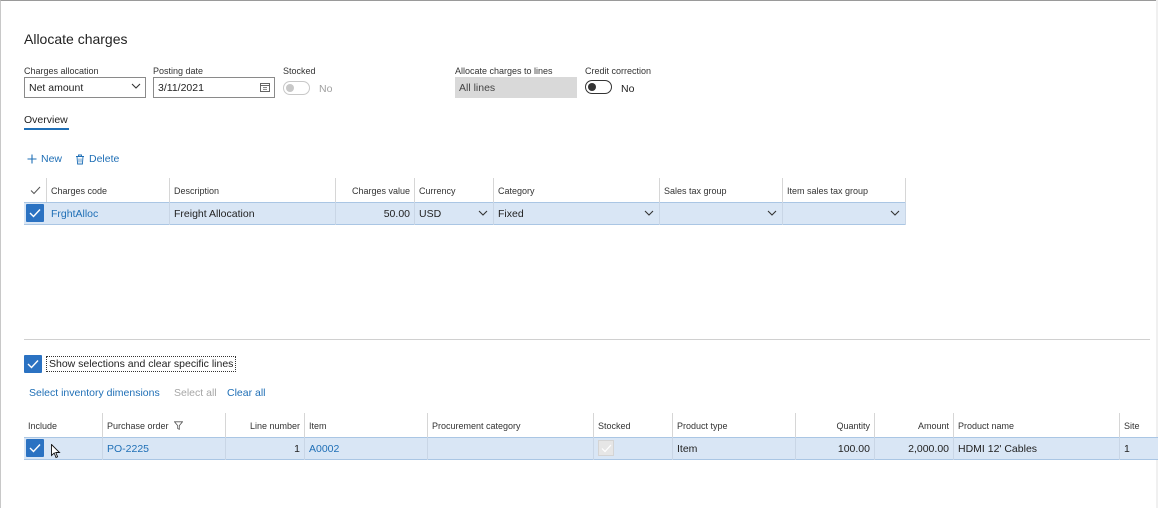 This screenshot has height=508, width=1158. What do you see at coordinates (598, 87) in the screenshot?
I see `credit-correction-toggle` at bounding box center [598, 87].